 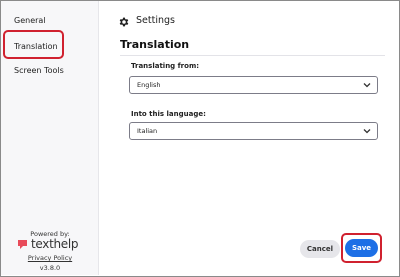 I want to click on texthelp-logo-icon, so click(x=22, y=244).